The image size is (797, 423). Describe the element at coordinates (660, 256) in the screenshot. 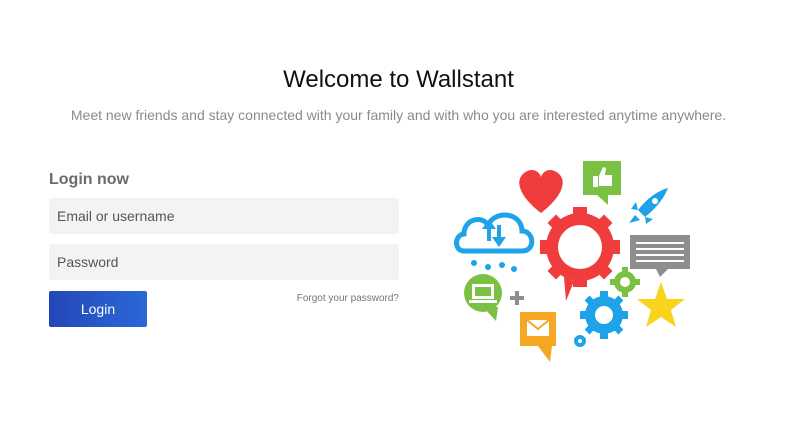

I see `chat-bubble-icon` at that location.